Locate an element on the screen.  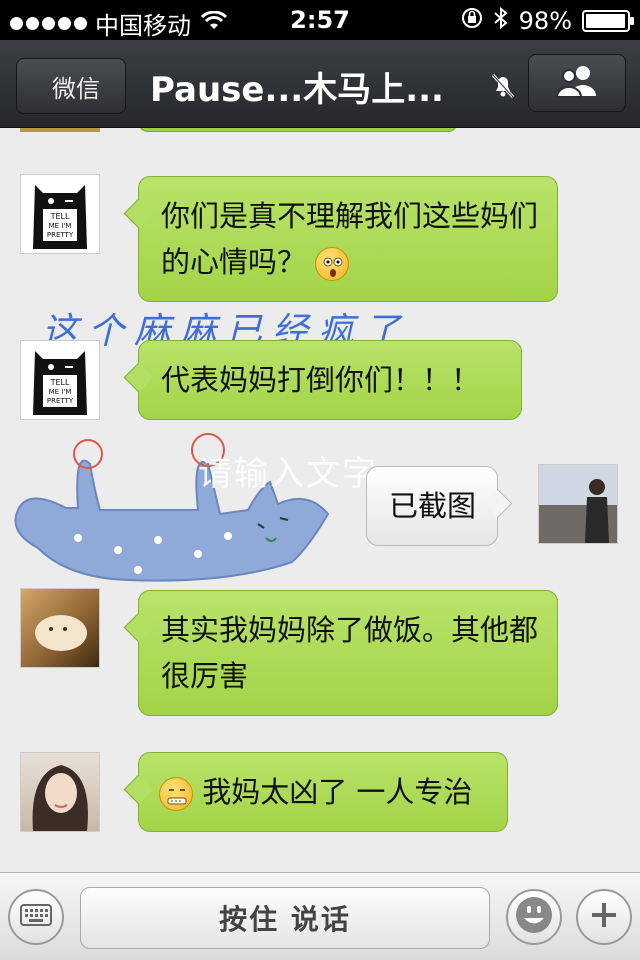
message-text: 我妈太凶了 一人专治 is located at coordinates (337, 792).